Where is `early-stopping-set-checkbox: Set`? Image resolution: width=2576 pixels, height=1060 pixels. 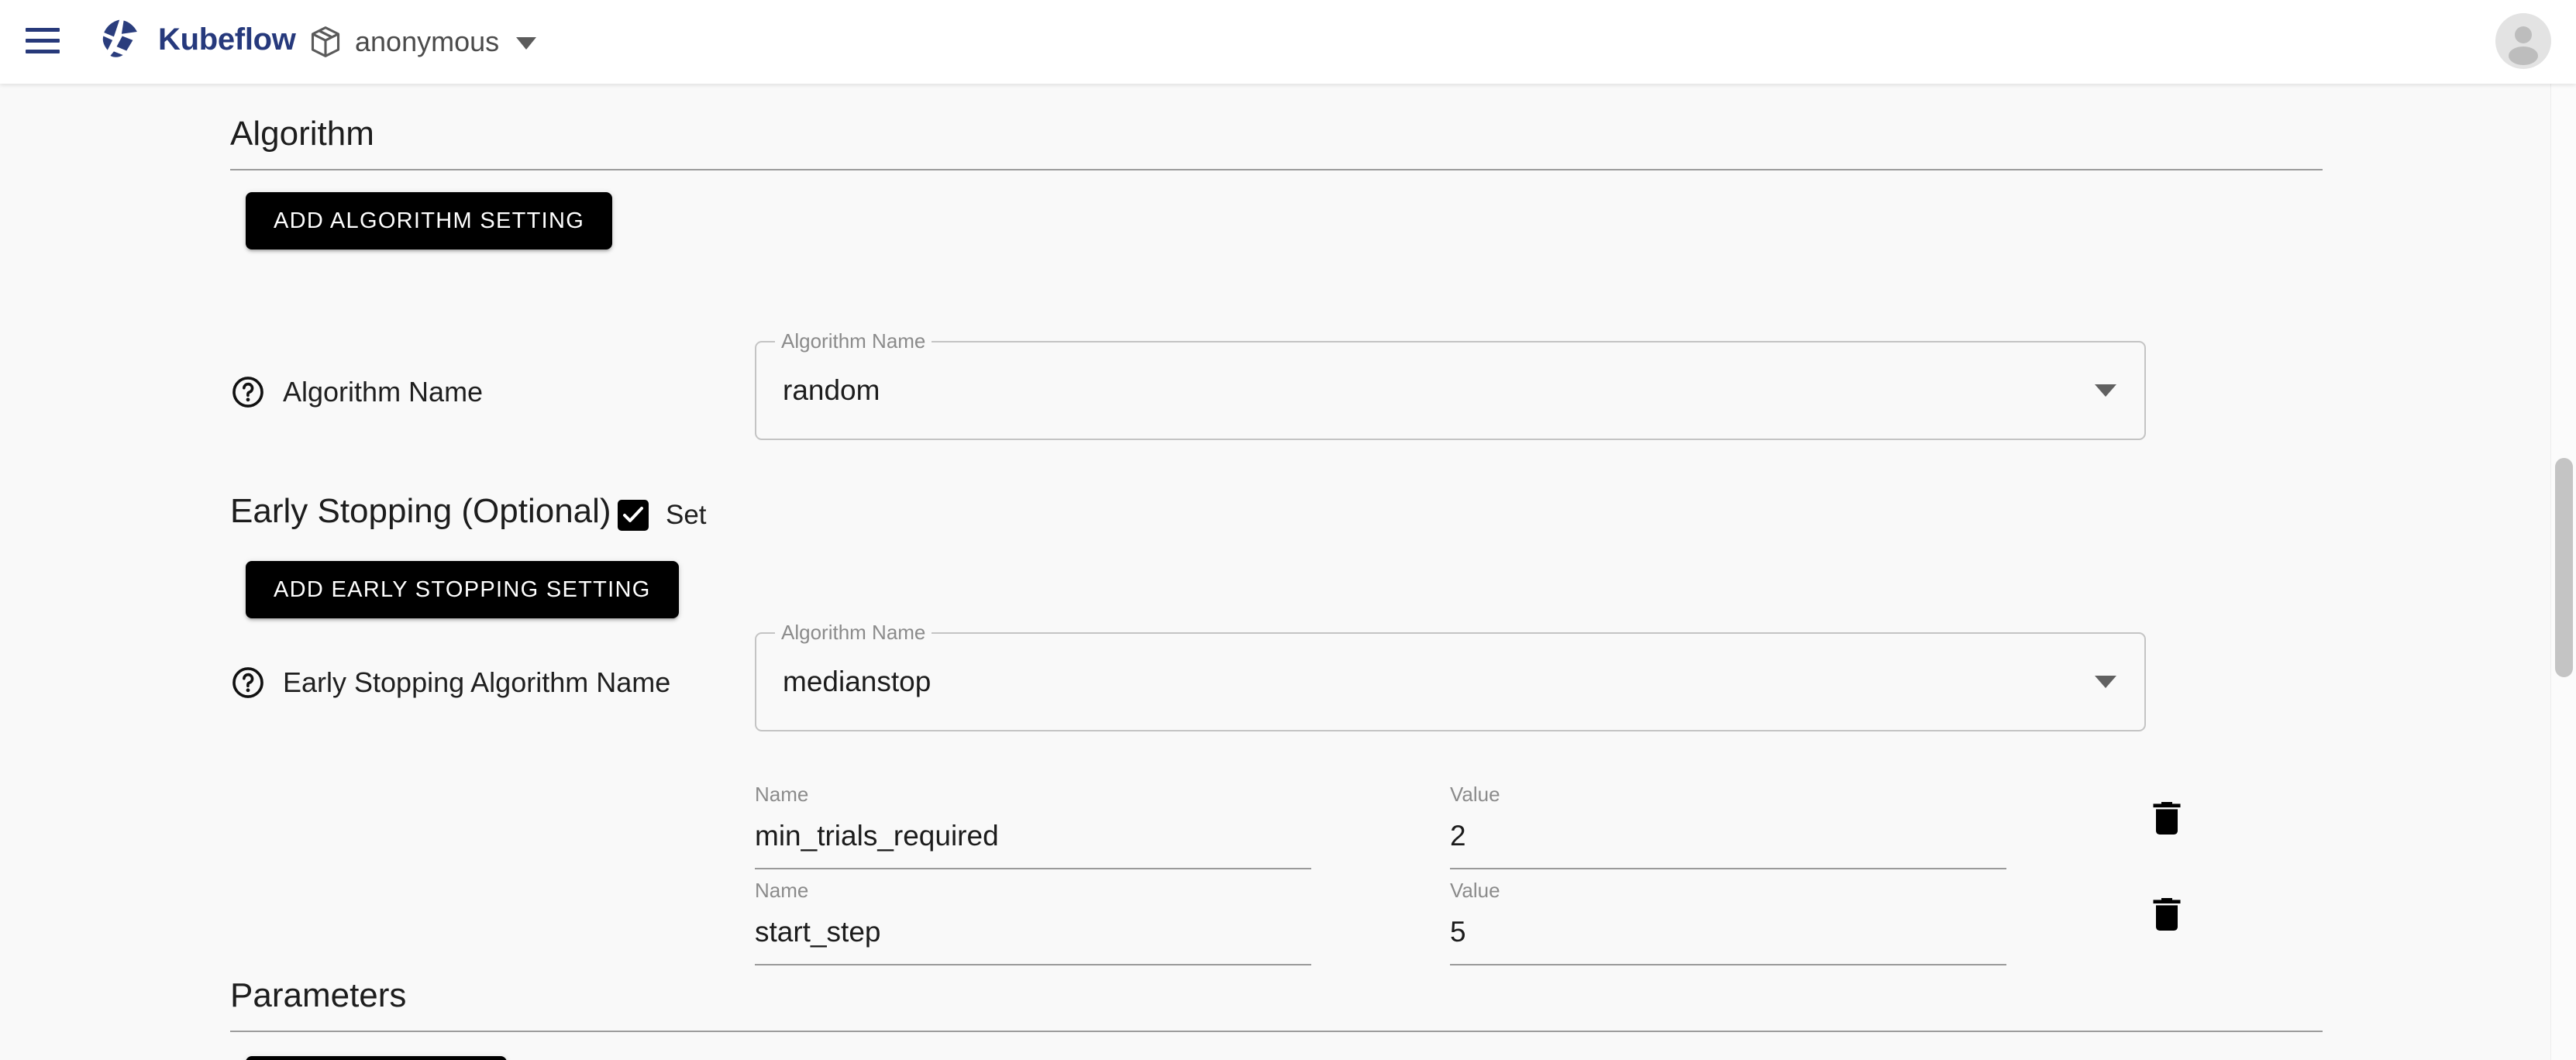 early-stopping-set-checkbox: Set is located at coordinates (662, 515).